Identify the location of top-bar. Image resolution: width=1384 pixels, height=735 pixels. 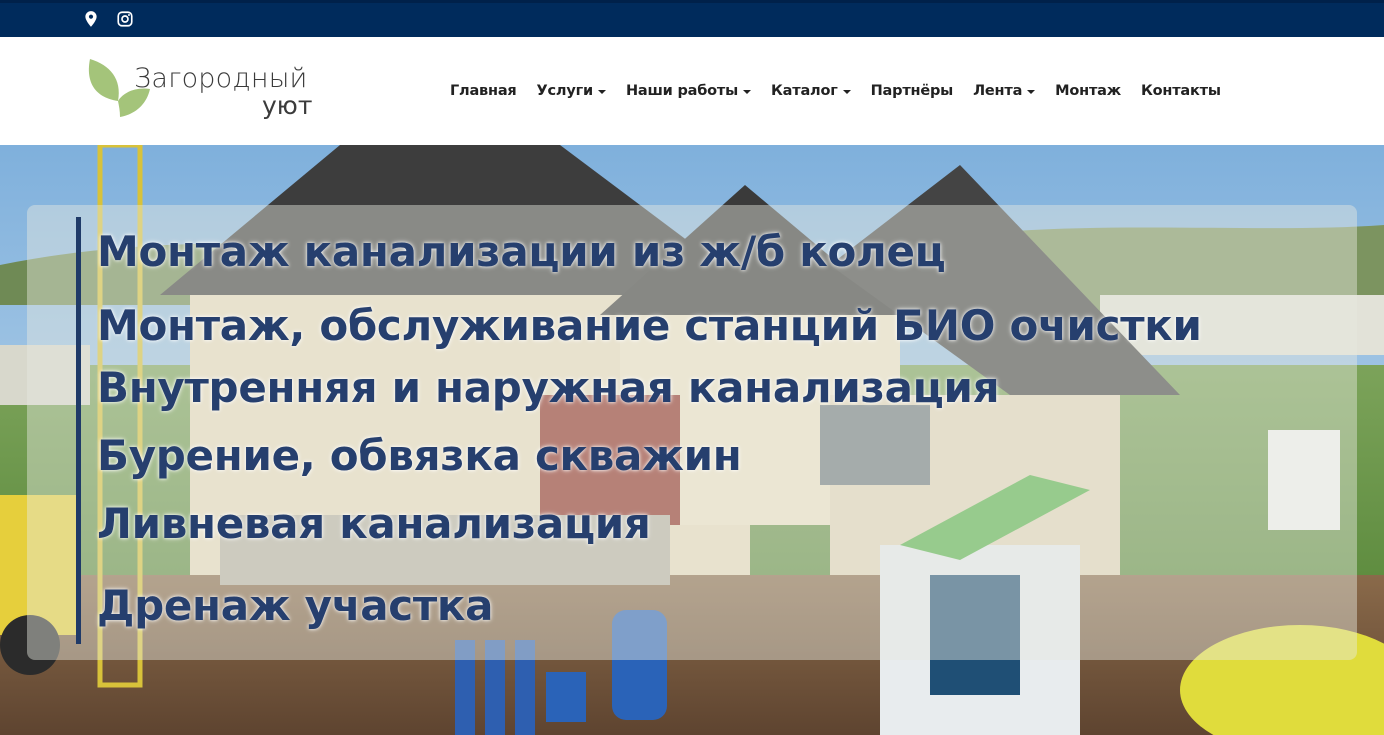
(692, 18).